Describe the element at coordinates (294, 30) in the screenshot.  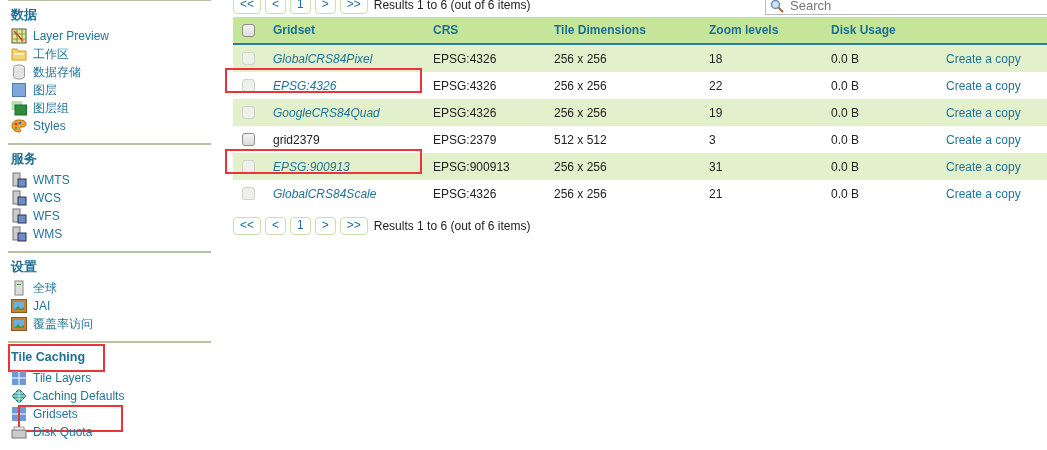
I see `column-header: Gridset` at that location.